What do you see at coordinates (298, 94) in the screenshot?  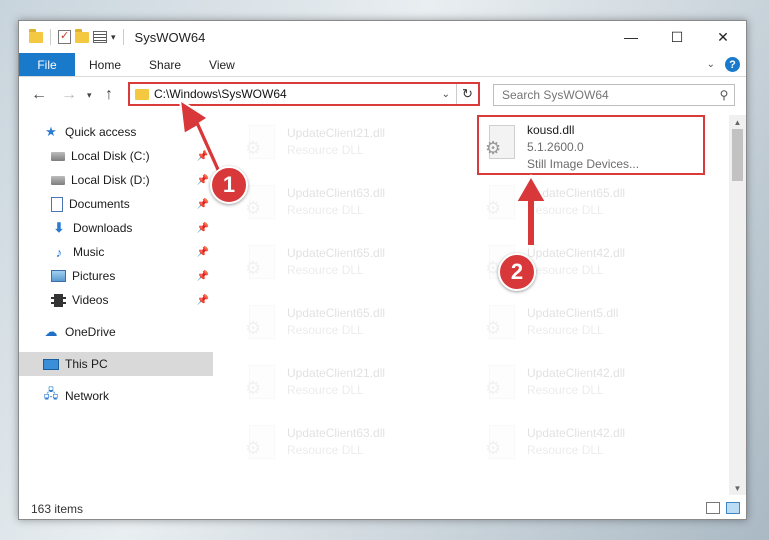 I see `address-path: C:\Windows\SysWOW64` at bounding box center [298, 94].